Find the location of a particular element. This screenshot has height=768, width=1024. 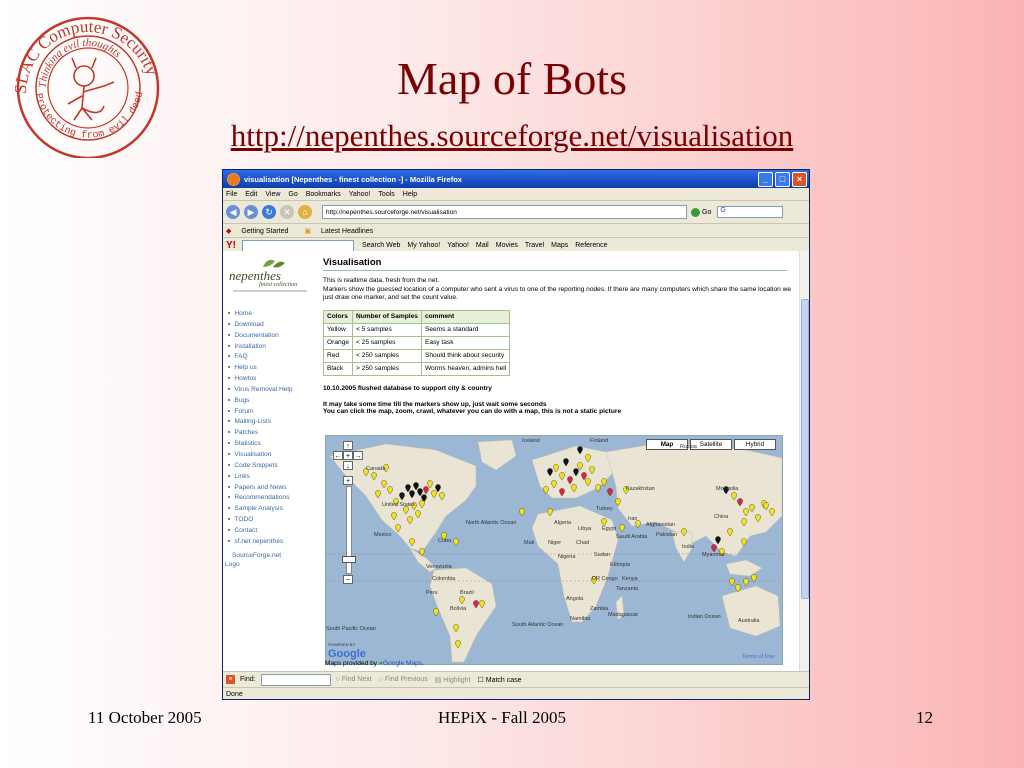

map-label-terms-of-use: Terms of Use is located at coordinates (758, 657).